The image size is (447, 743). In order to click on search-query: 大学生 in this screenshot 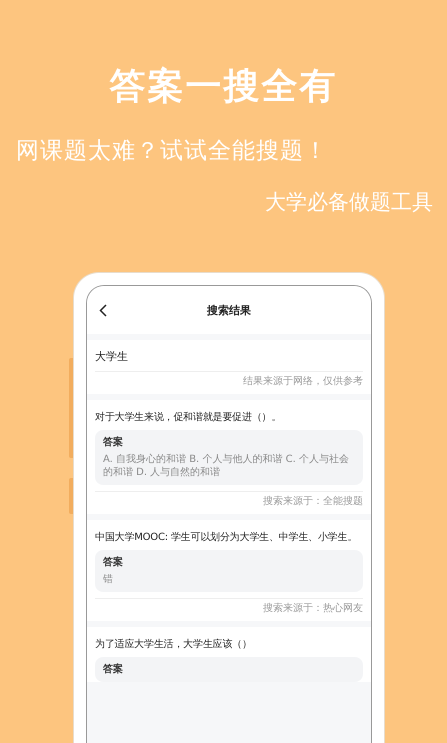, I will do `click(229, 356)`.